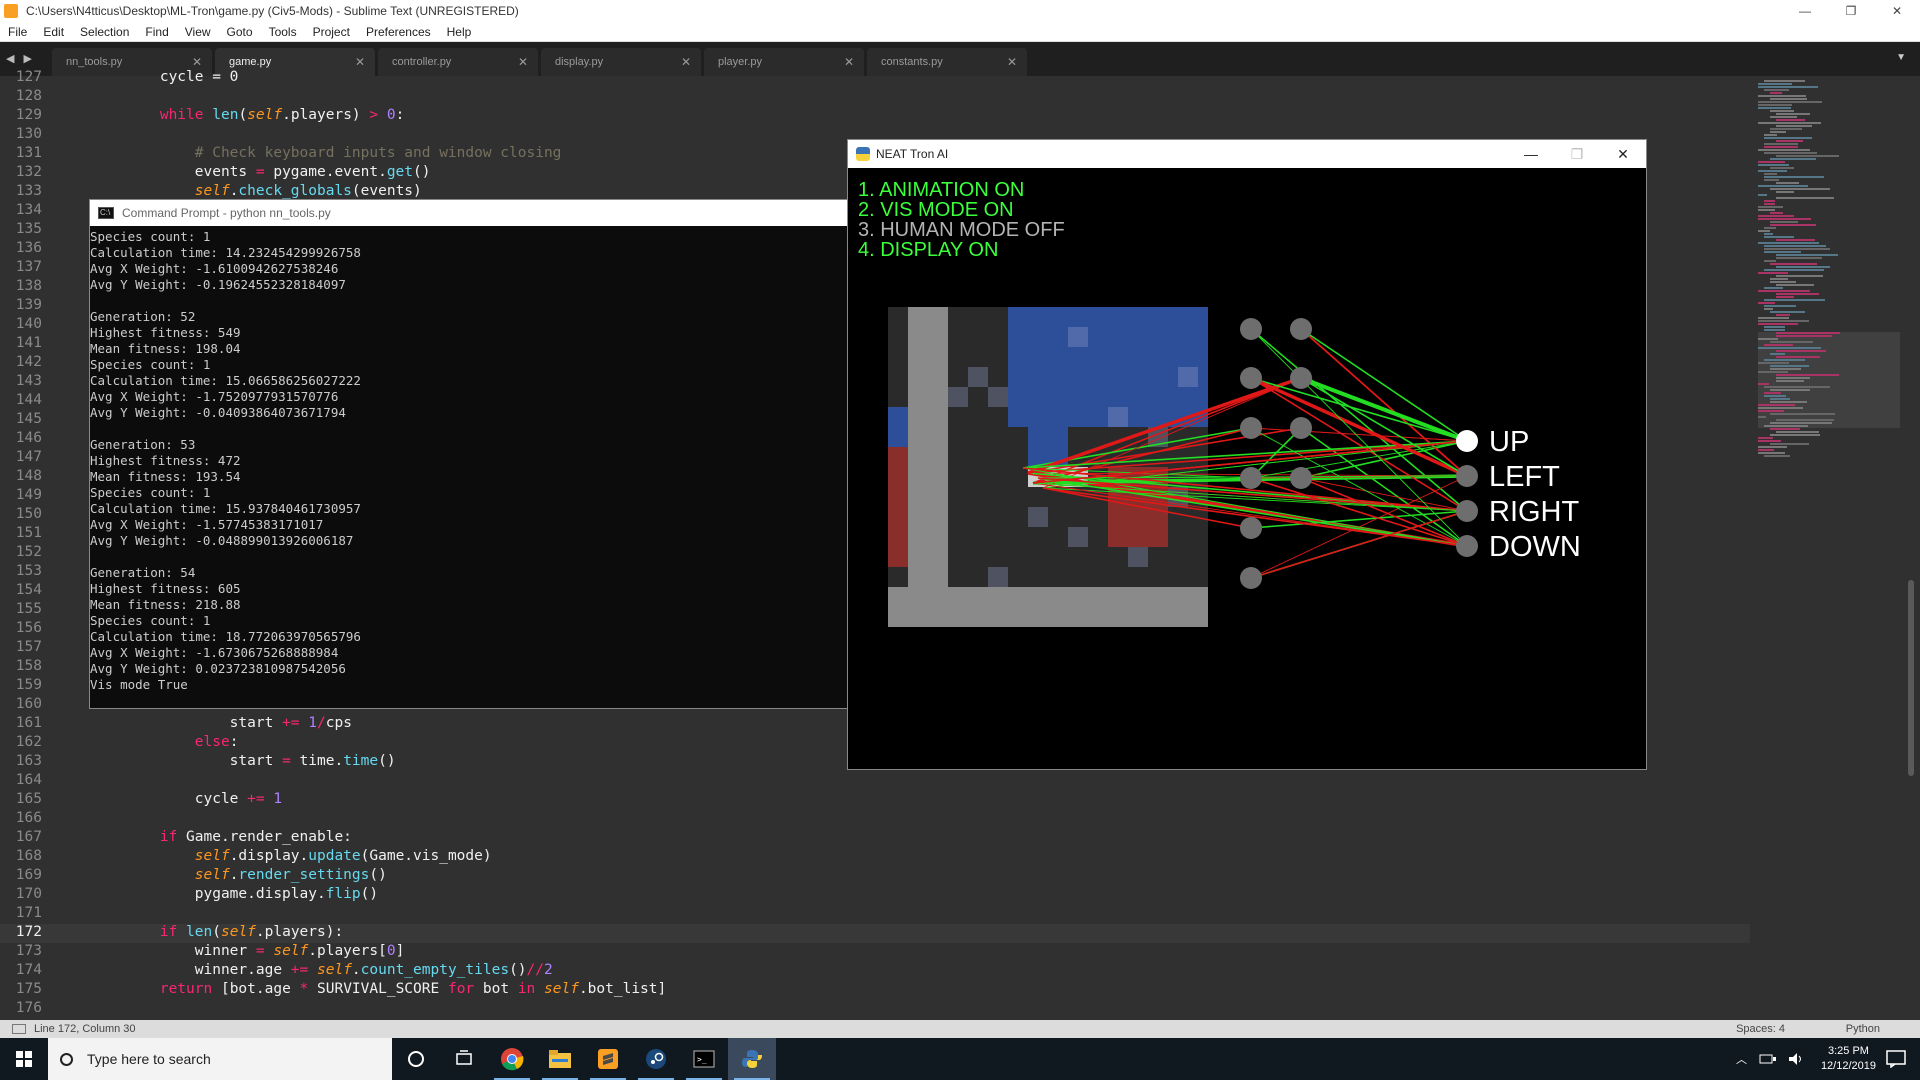  What do you see at coordinates (17, 32) in the screenshot?
I see `menu-file: File` at bounding box center [17, 32].